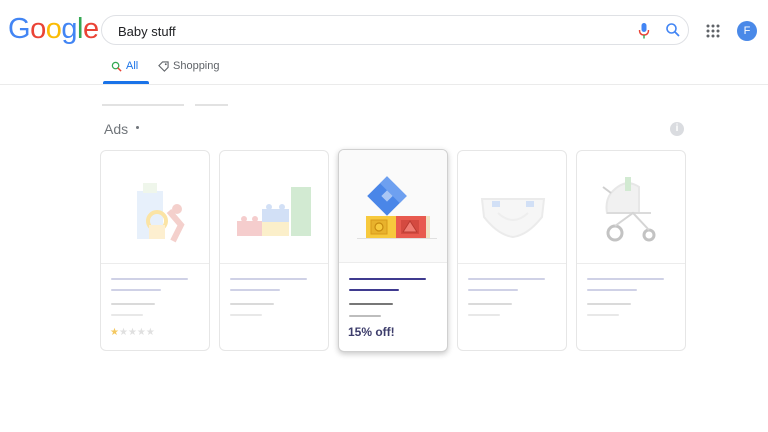 The width and height of the screenshot is (768, 432). What do you see at coordinates (116, 129) in the screenshot?
I see `ads-label: Ads` at bounding box center [116, 129].